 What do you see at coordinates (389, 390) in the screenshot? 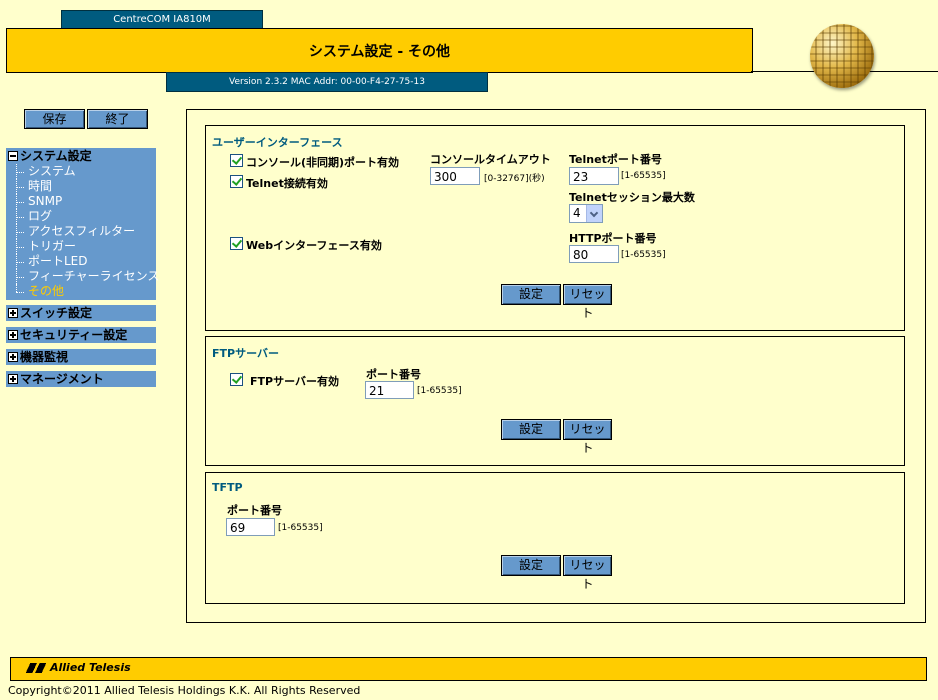
I see `ftp-port-input: 21` at bounding box center [389, 390].